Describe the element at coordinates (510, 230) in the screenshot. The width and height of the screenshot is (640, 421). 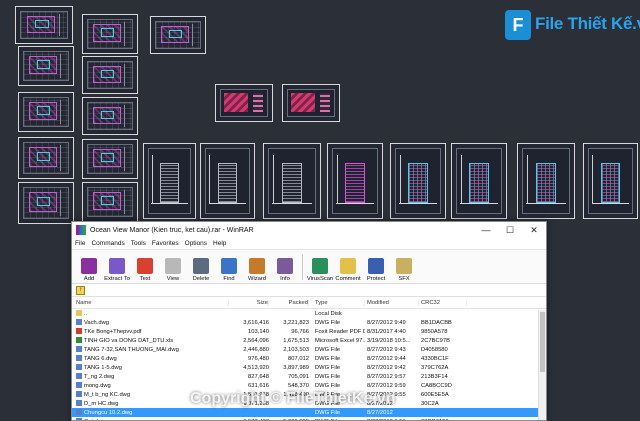
I see `maximize-button: ☐` at that location.